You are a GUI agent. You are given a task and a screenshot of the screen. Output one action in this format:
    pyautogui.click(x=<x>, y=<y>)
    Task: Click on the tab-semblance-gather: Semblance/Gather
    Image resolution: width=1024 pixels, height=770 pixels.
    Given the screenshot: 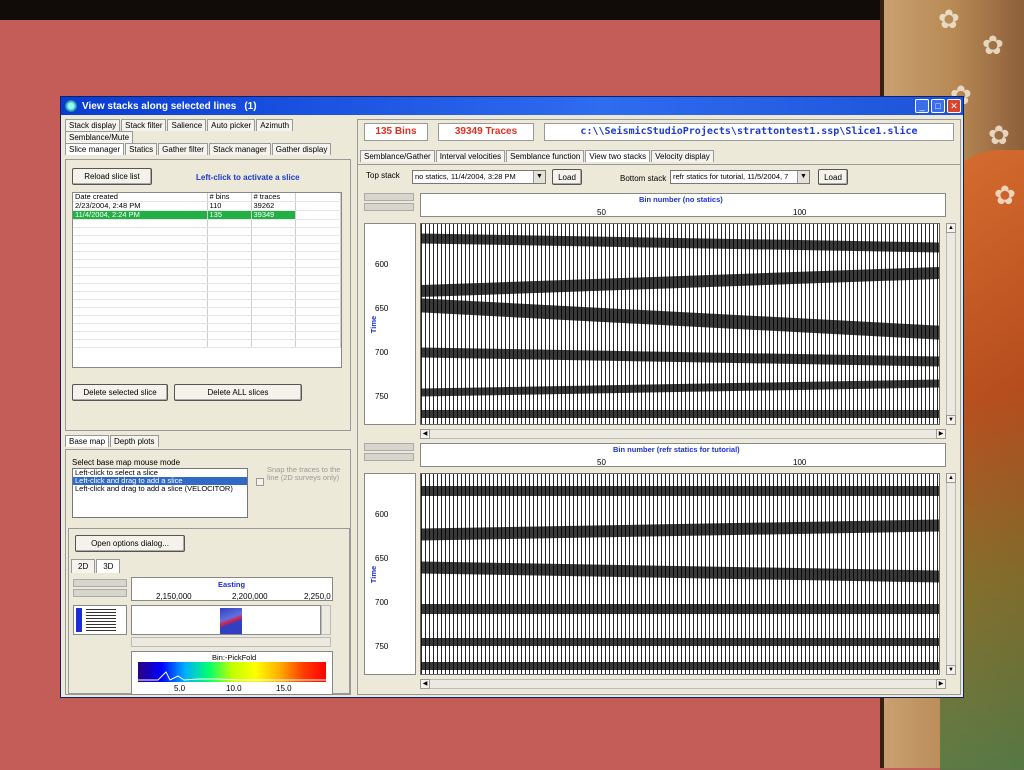 What is the action you would take?
    pyautogui.click(x=397, y=156)
    